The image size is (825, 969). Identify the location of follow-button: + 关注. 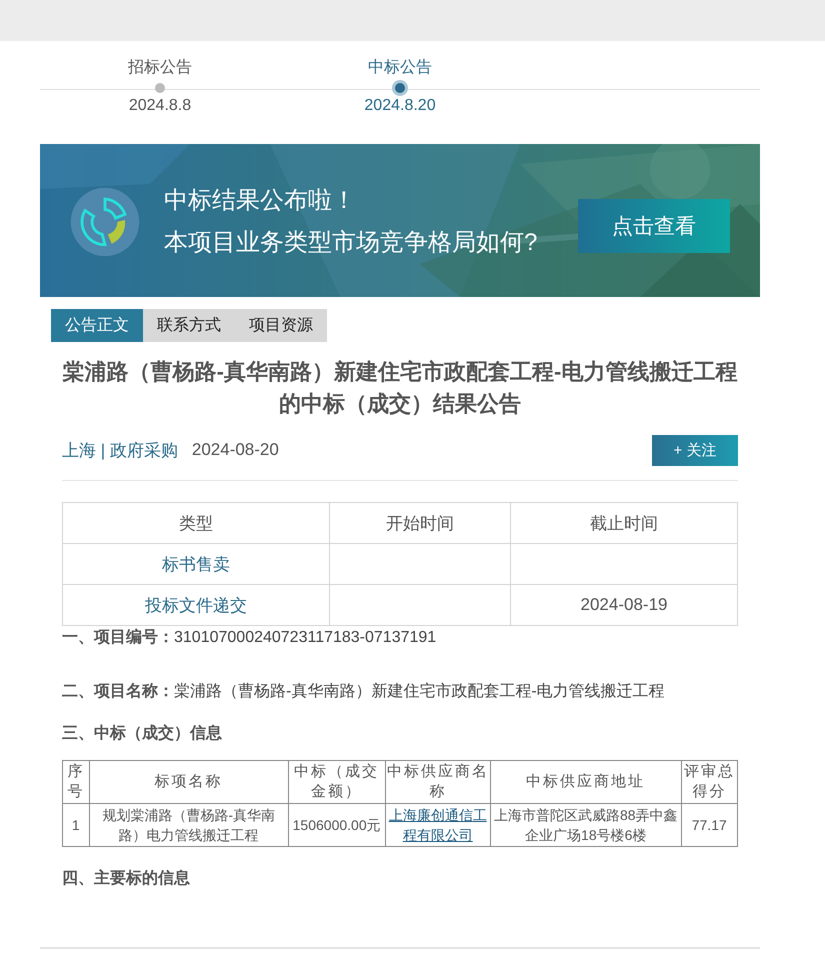
(695, 450).